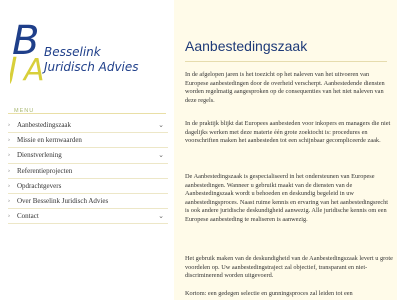 Image resolution: width=400 pixels, height=300 pixels. Describe the element at coordinates (246, 46) in the screenshot. I see `page-title: Aanbestedingszaak` at that location.